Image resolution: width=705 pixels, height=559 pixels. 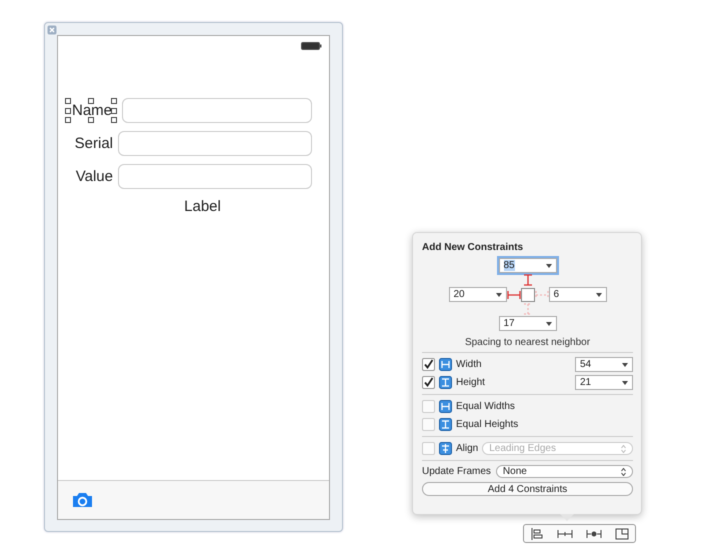 I want to click on popover-title: Add New Constraints, so click(x=473, y=247).